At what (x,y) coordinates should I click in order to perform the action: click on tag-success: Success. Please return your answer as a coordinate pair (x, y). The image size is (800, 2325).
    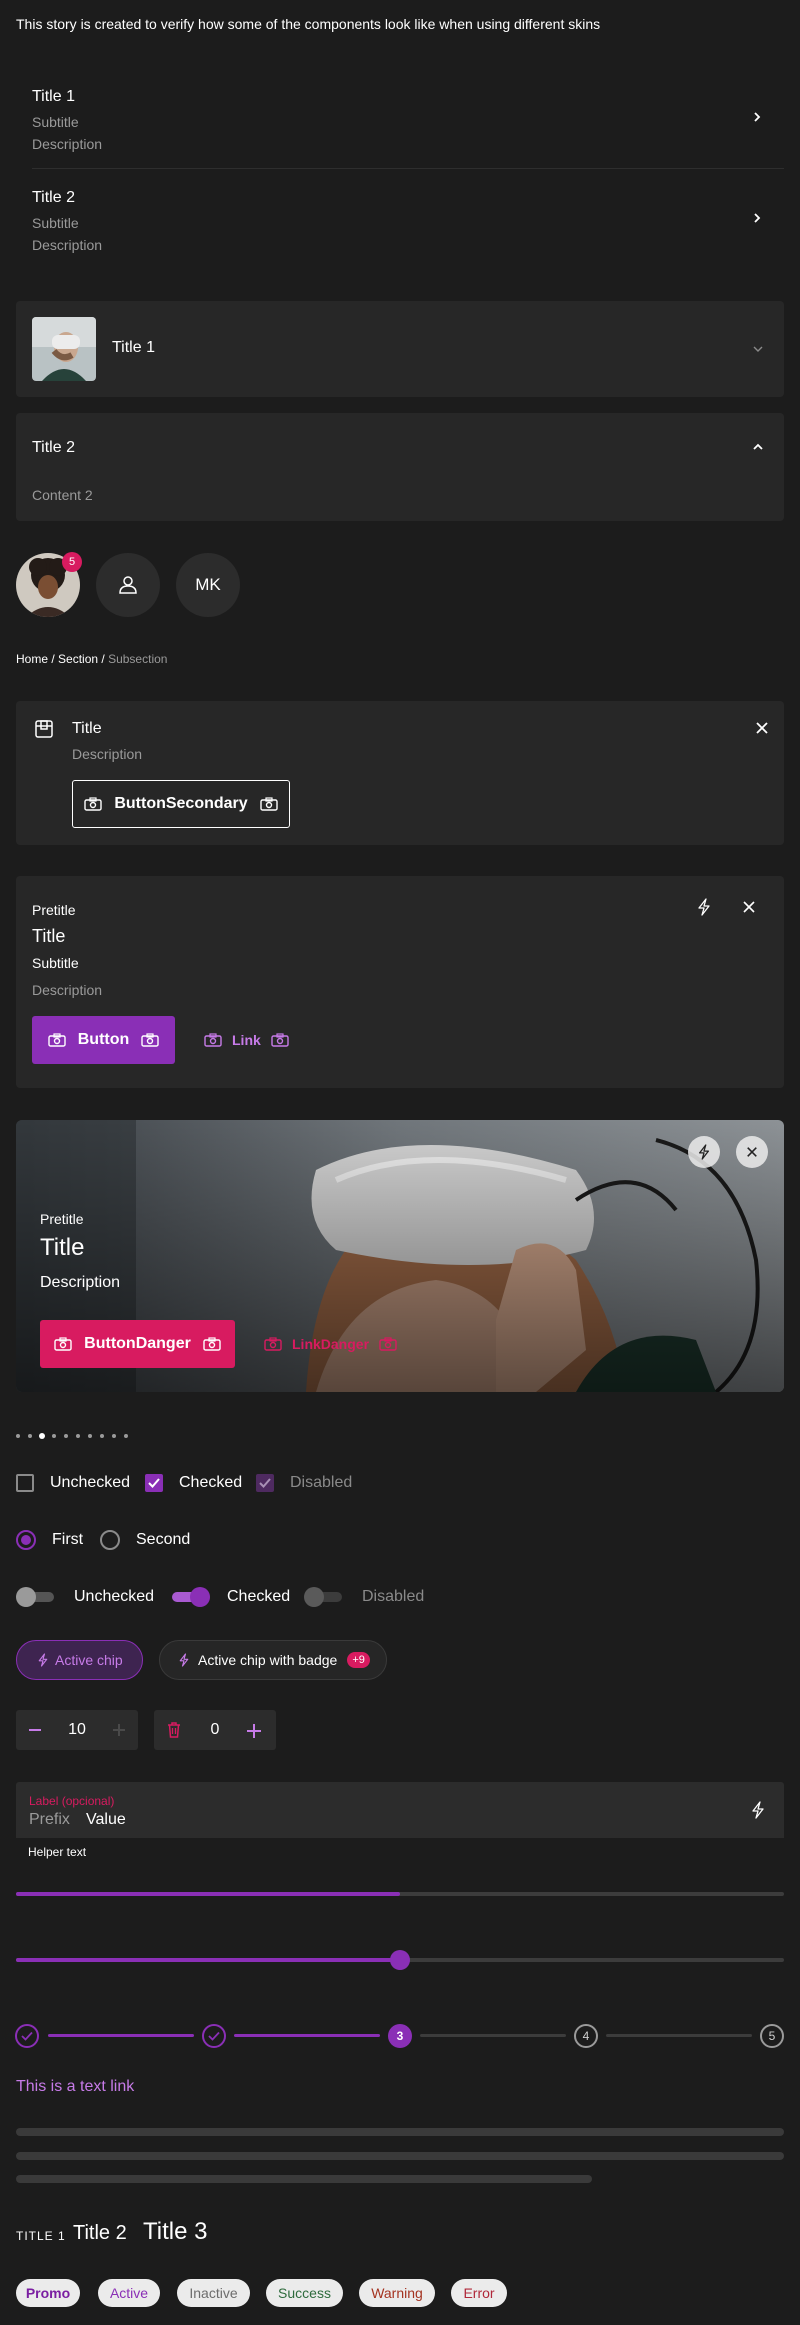
    Looking at the image, I should click on (304, 2293).